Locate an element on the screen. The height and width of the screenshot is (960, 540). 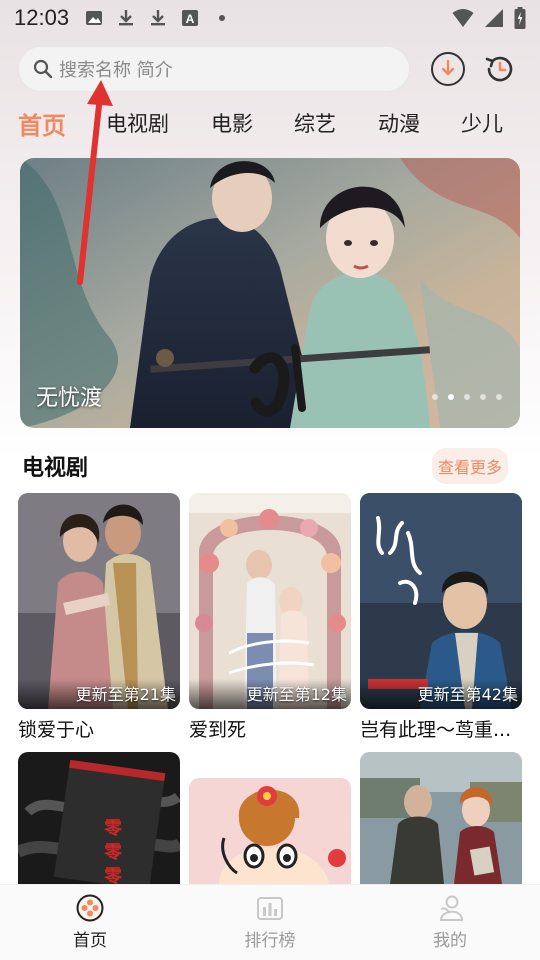
poster: 零 零 零 is located at coordinates (99, 818).